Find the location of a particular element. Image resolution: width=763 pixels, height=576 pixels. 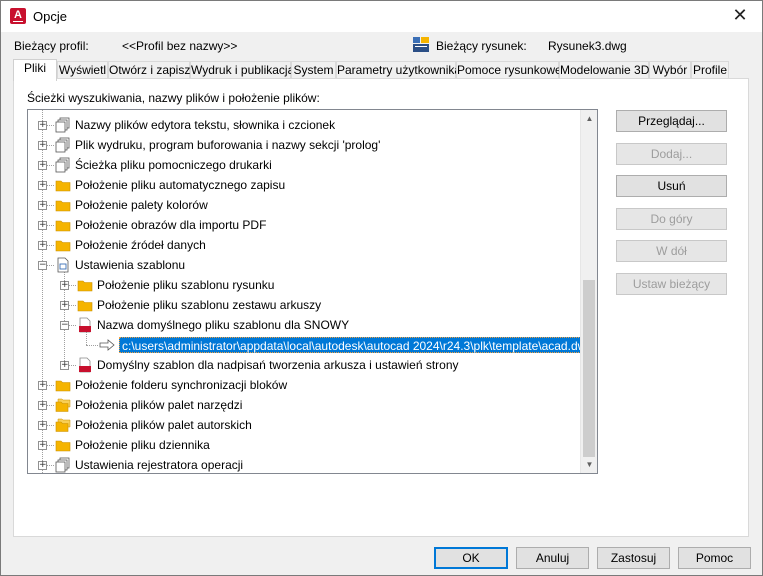

tree-item: + Położenie pliku szablonu rysunku is located at coordinates (304, 285).